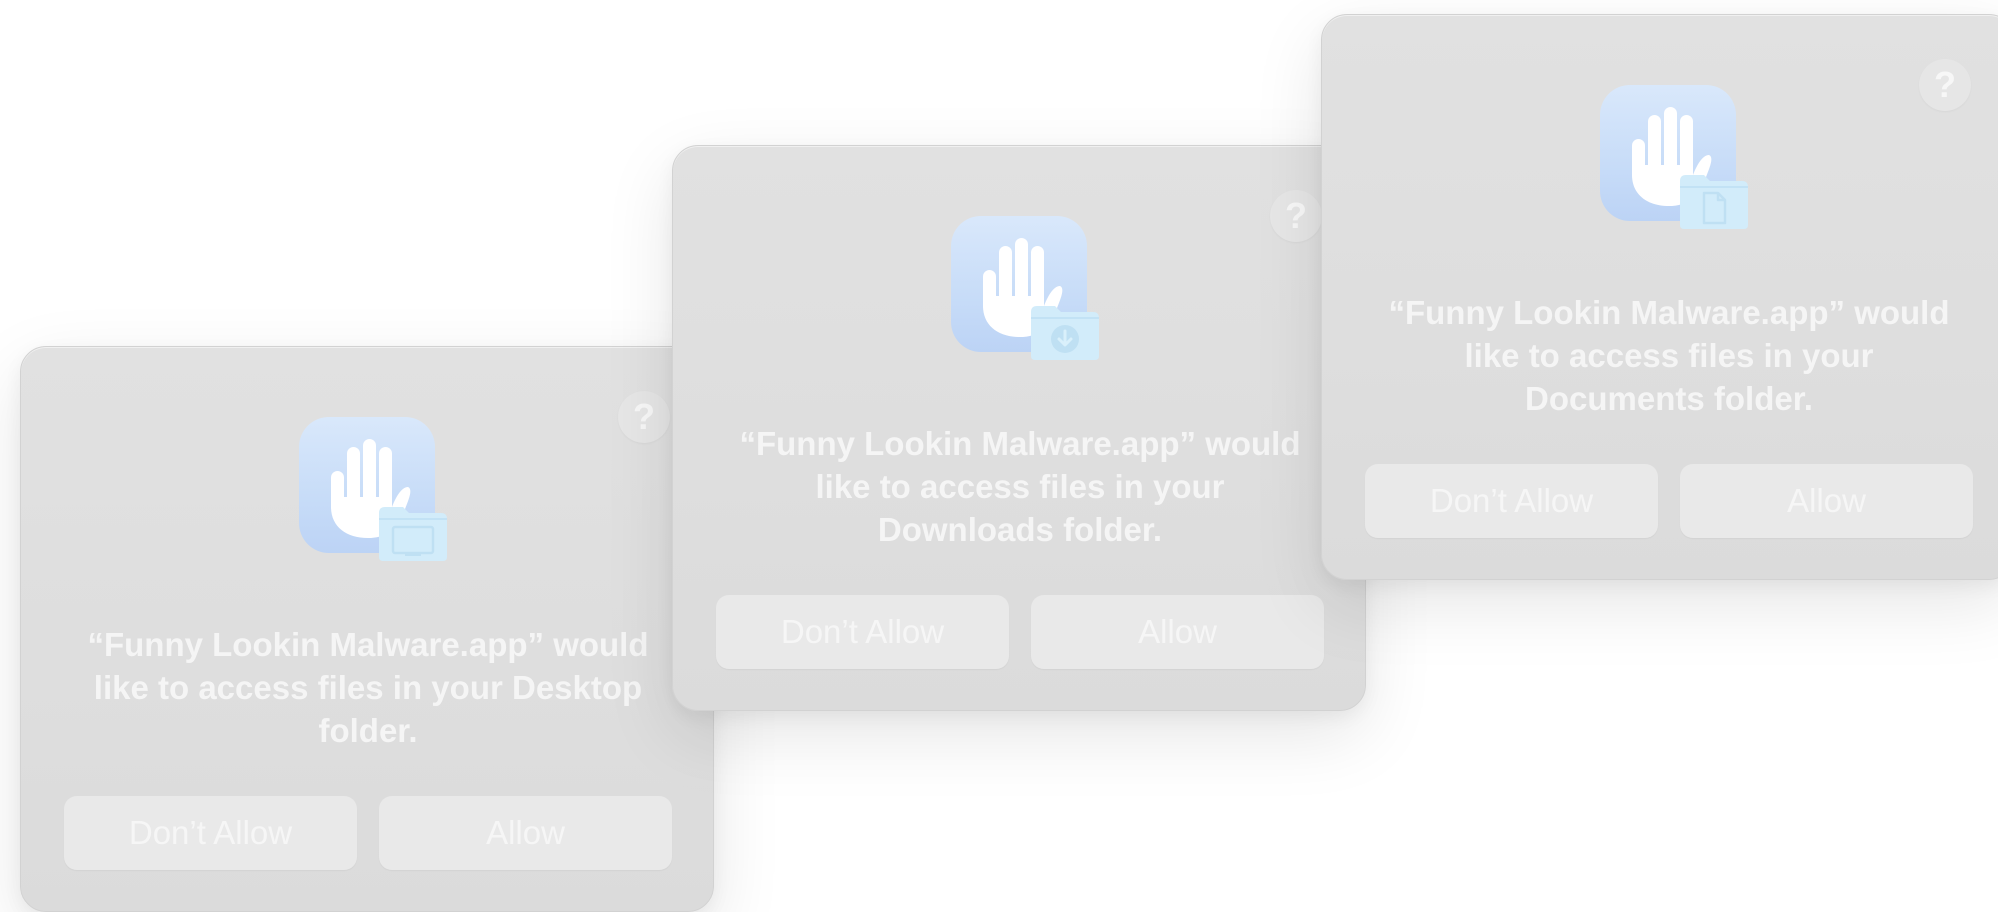  What do you see at coordinates (413, 534) in the screenshot?
I see `desktop-folder-icon` at bounding box center [413, 534].